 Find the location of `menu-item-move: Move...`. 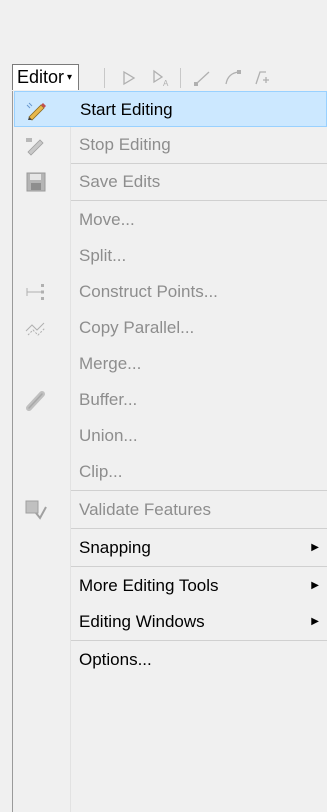

menu-item-move: Move... is located at coordinates (170, 220).